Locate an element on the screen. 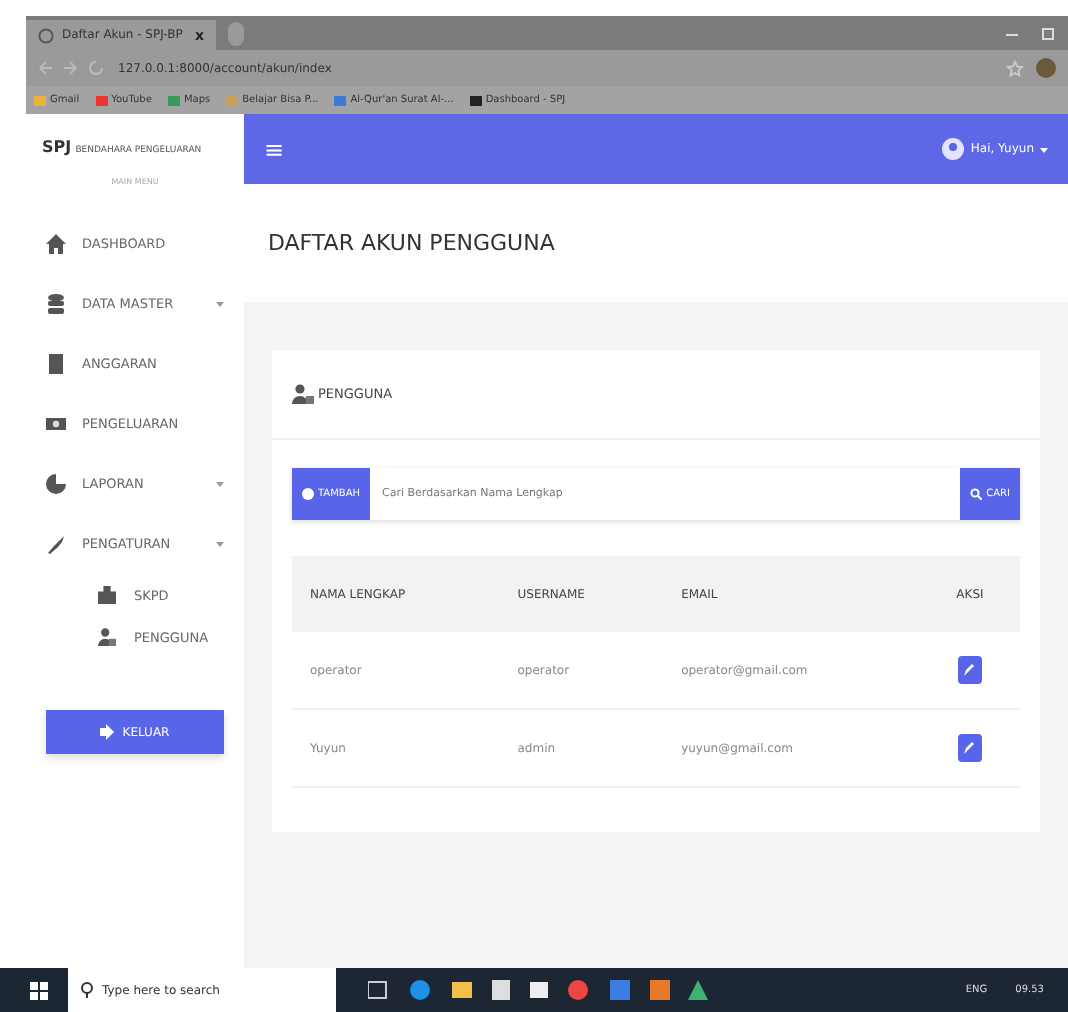  book-icon is located at coordinates (56, 364).